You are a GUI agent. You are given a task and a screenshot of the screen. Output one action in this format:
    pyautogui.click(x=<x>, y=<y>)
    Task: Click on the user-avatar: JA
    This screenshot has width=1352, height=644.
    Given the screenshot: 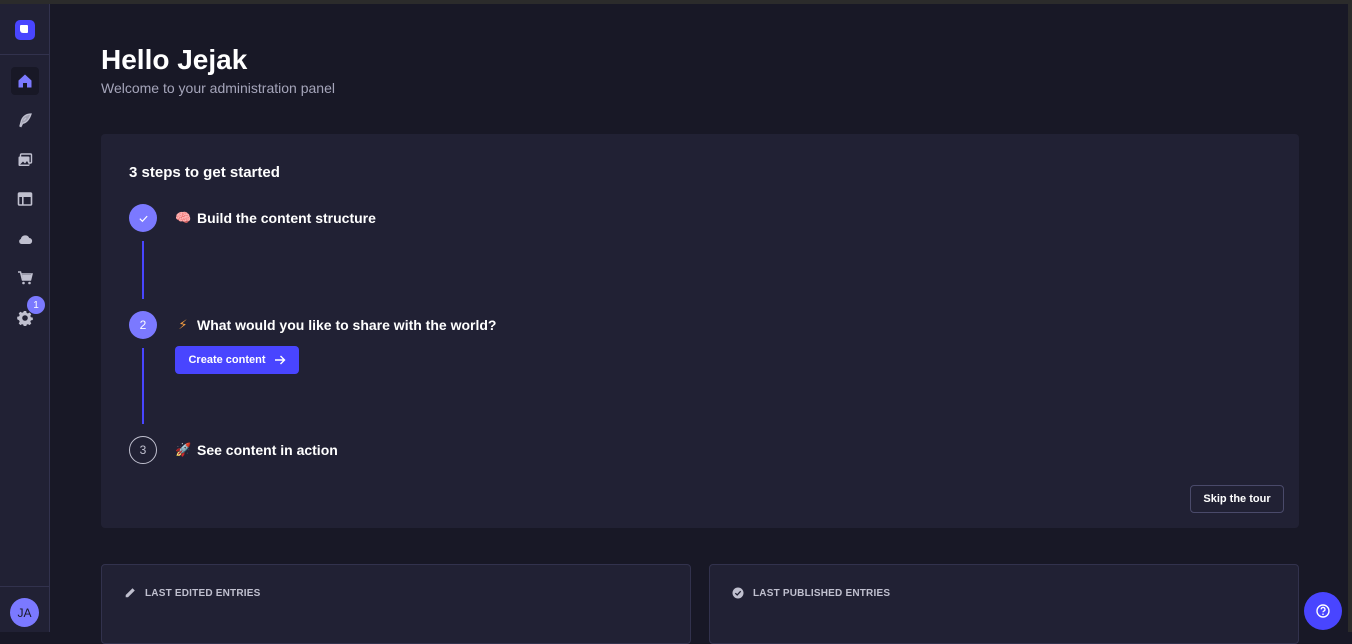 What is the action you would take?
    pyautogui.click(x=24, y=612)
    